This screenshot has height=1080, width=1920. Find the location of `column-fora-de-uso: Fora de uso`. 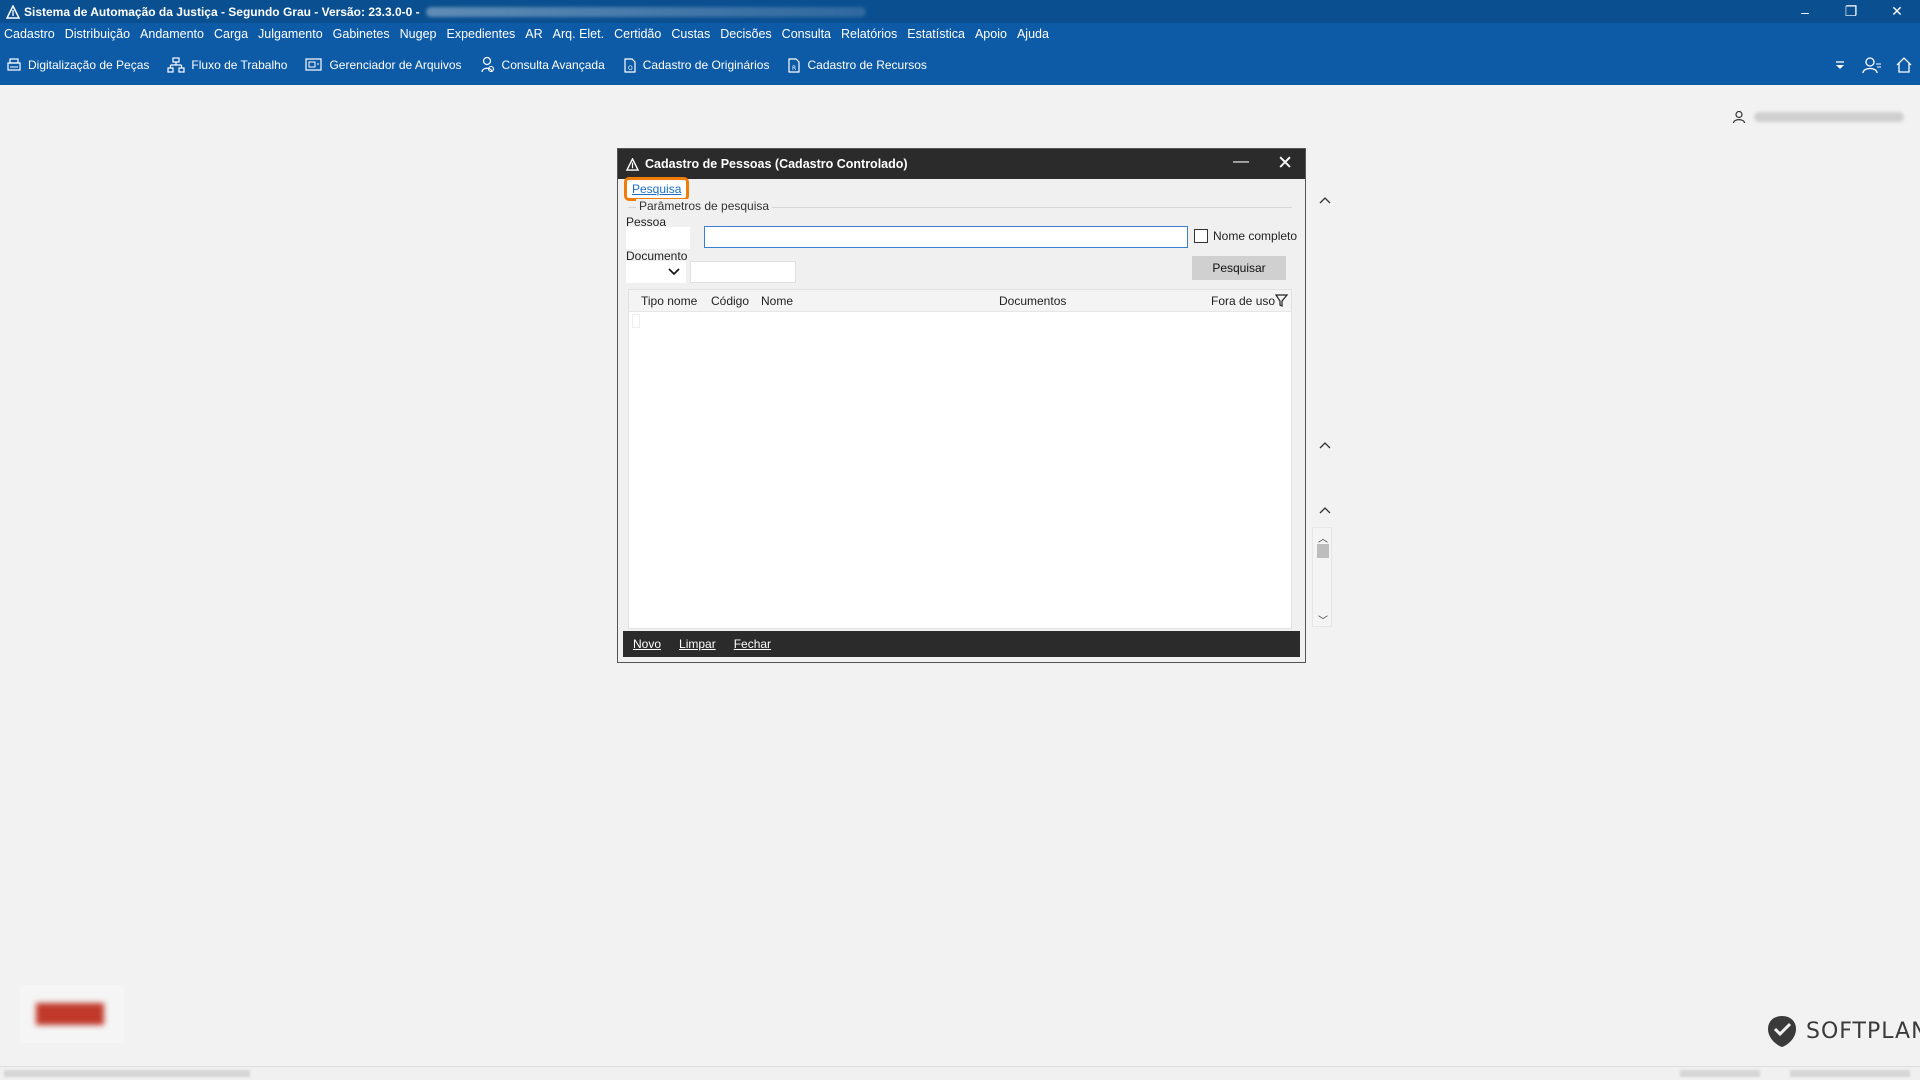

column-fora-de-uso: Fora de uso is located at coordinates (1243, 301).